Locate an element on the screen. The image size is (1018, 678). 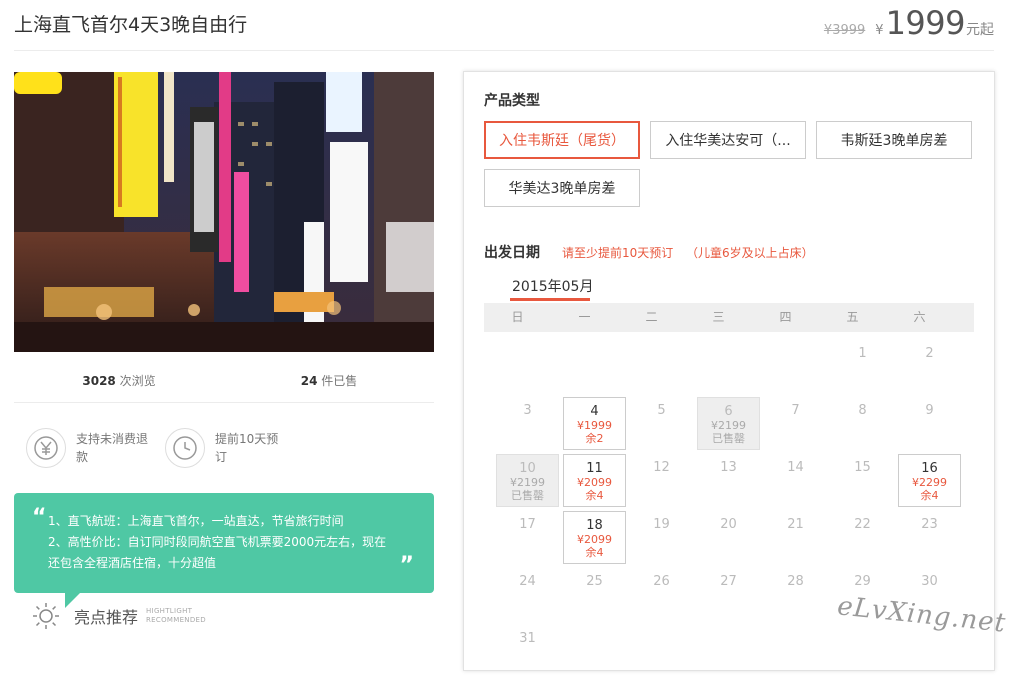
calendar-day: 5 is located at coordinates (661, 410).